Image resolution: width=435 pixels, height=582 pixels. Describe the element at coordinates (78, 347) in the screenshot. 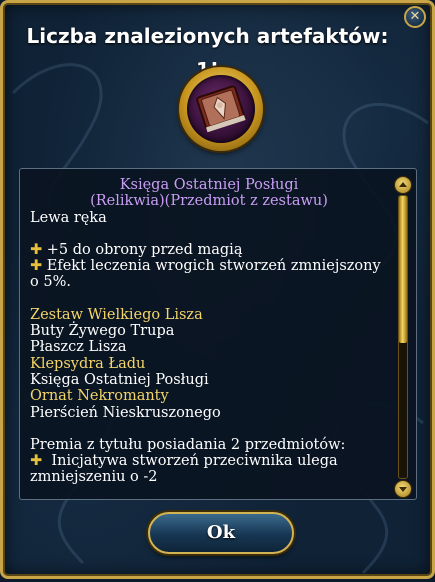

I see `set-item: Płaszcz Lisza` at that location.